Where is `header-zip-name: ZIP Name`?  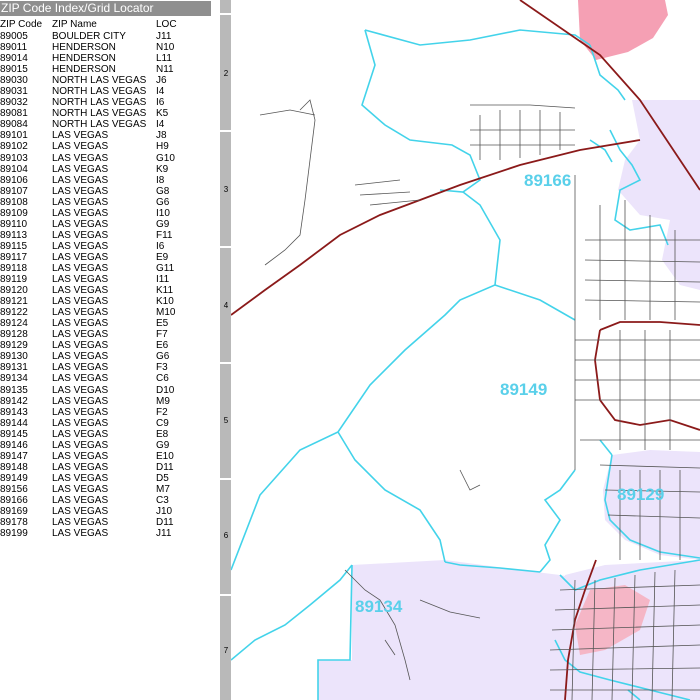
header-zip-name: ZIP Name is located at coordinates (74, 24).